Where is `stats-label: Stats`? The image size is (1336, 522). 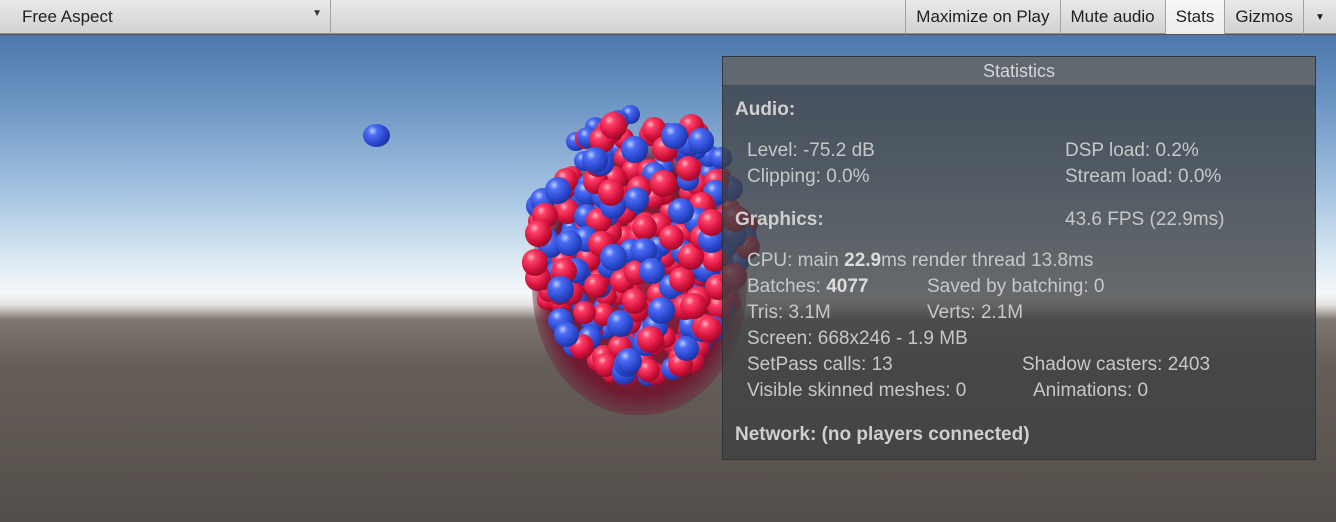
stats-label: Stats is located at coordinates (1195, 16).